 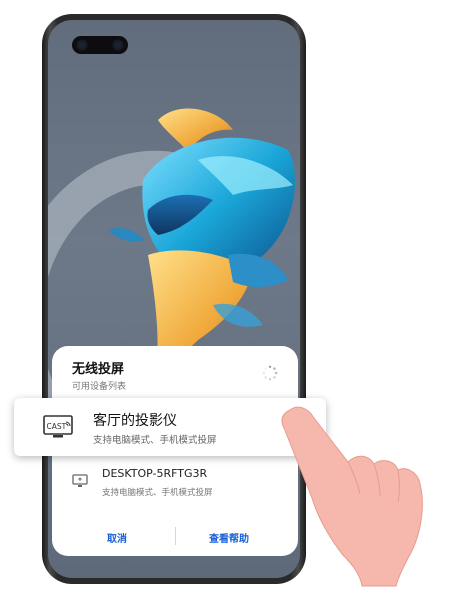 What do you see at coordinates (155, 440) in the screenshot?
I see `device-description-projector: 支持电脑模式、手机模式投屏` at bounding box center [155, 440].